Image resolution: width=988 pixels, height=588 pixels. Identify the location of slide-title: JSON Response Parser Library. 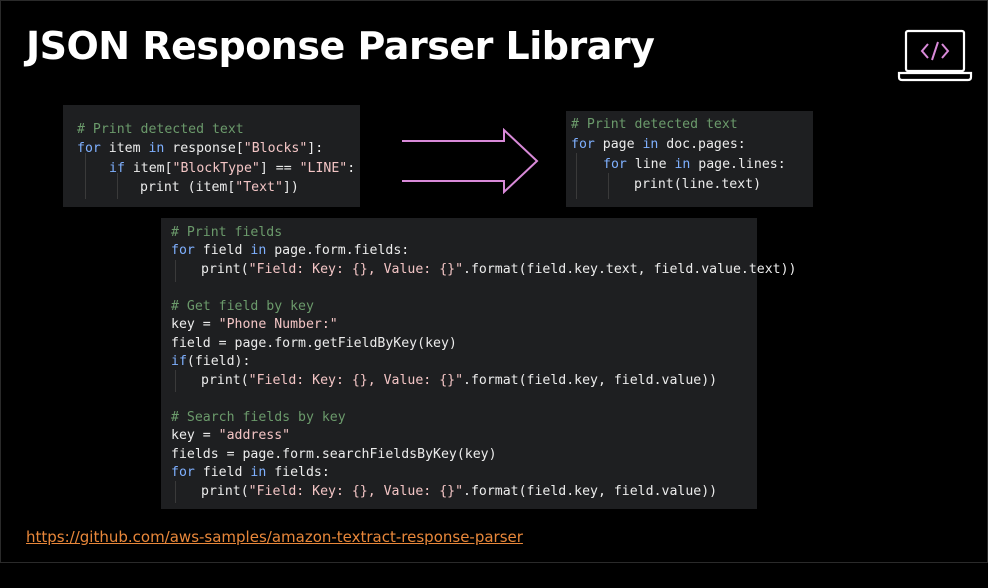
(340, 46).